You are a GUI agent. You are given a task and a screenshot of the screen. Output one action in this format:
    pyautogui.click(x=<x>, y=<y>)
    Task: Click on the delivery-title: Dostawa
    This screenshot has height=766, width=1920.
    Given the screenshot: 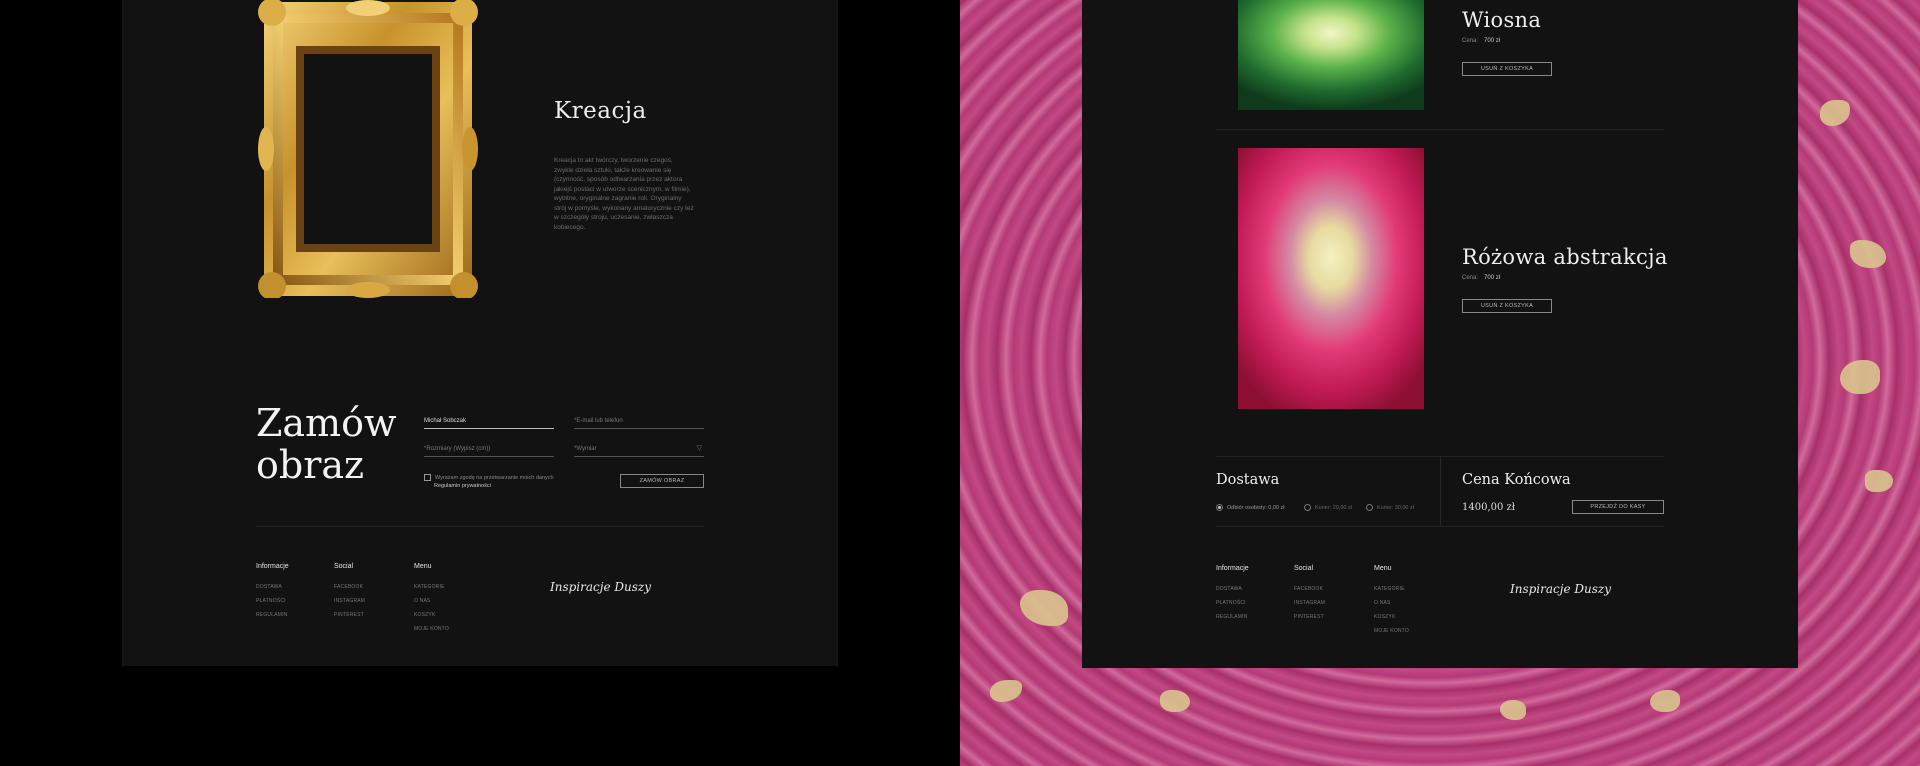 What is the action you would take?
    pyautogui.click(x=1248, y=480)
    